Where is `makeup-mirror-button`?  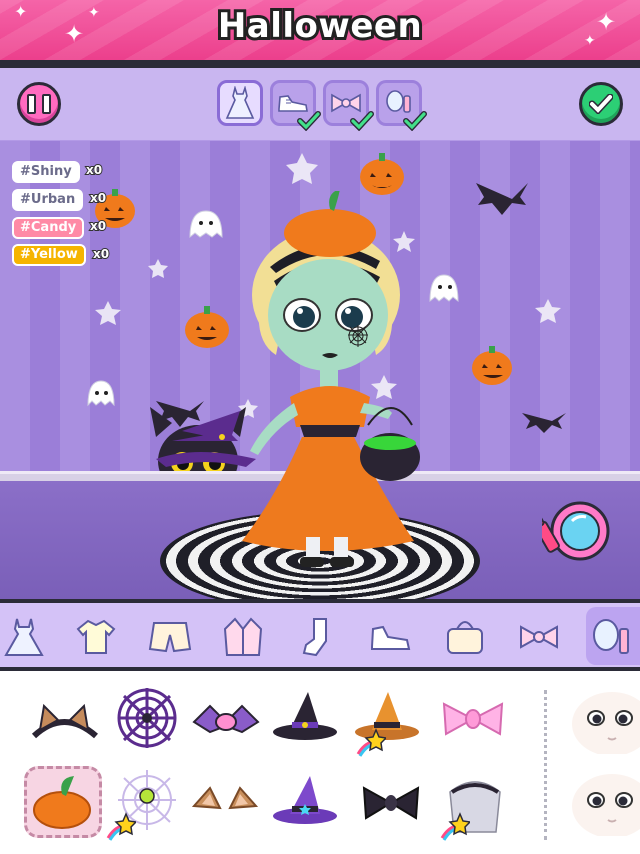
makeup-mirror-button is located at coordinates (571, 533).